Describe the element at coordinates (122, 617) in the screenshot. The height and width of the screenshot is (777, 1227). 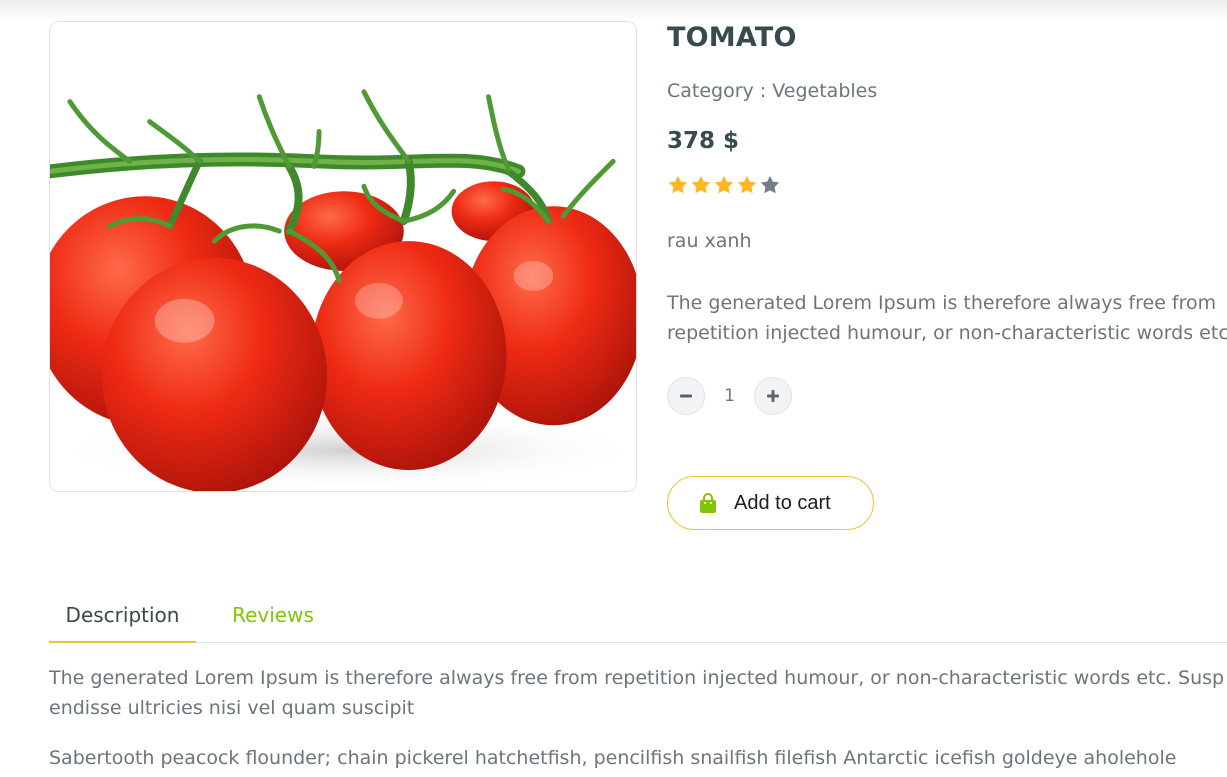
I see `tab-description: Description` at that location.